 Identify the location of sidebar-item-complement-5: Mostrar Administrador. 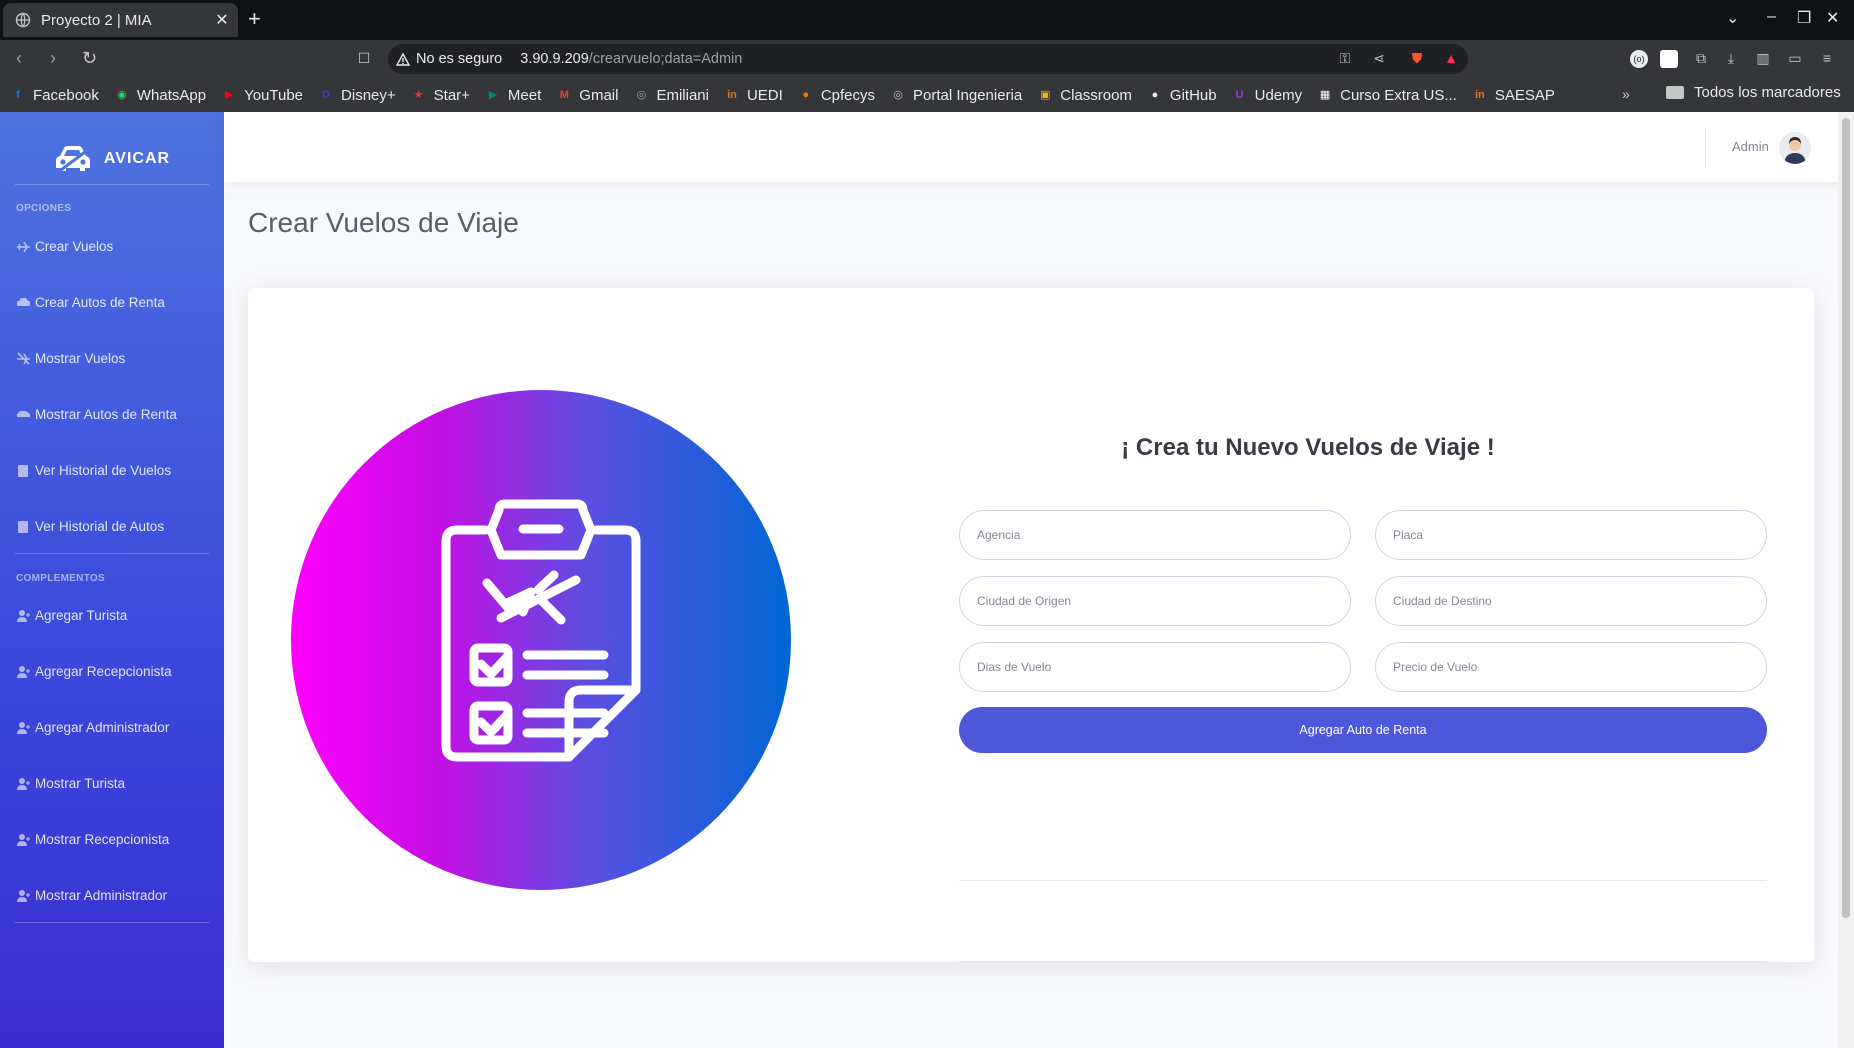
(116, 895).